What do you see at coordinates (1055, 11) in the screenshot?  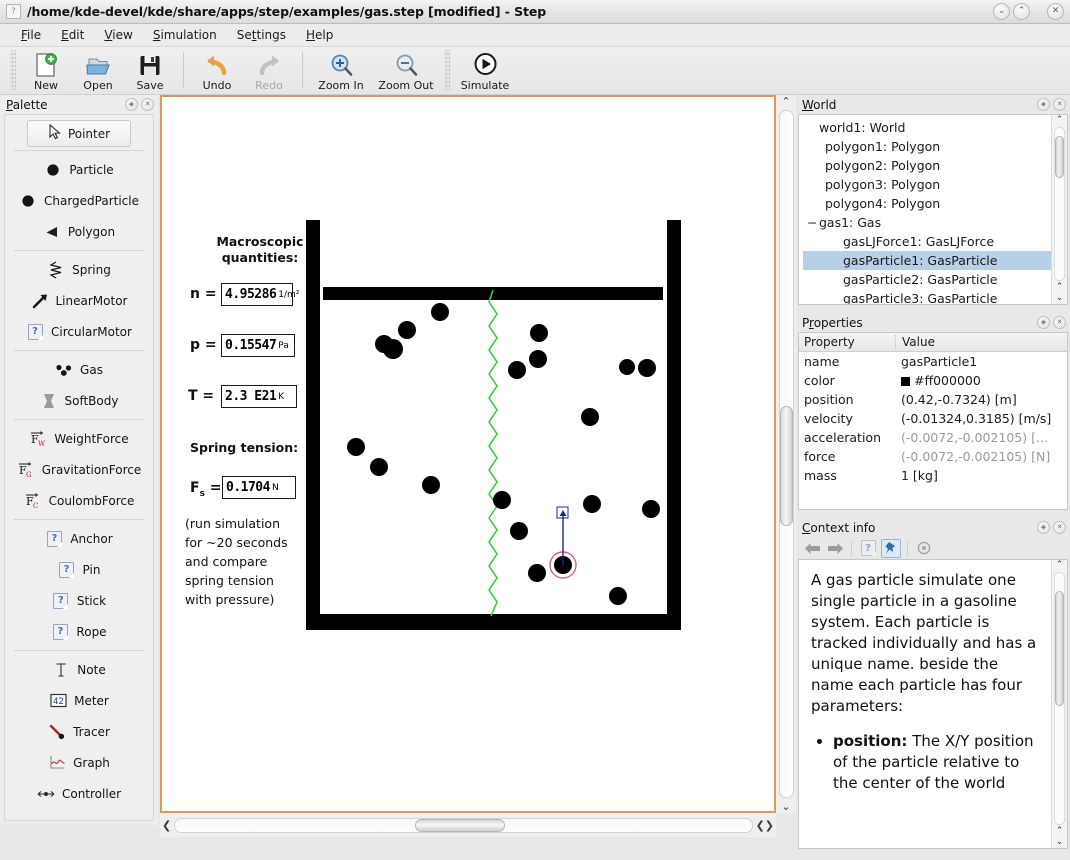 I see `close-button: ✕` at bounding box center [1055, 11].